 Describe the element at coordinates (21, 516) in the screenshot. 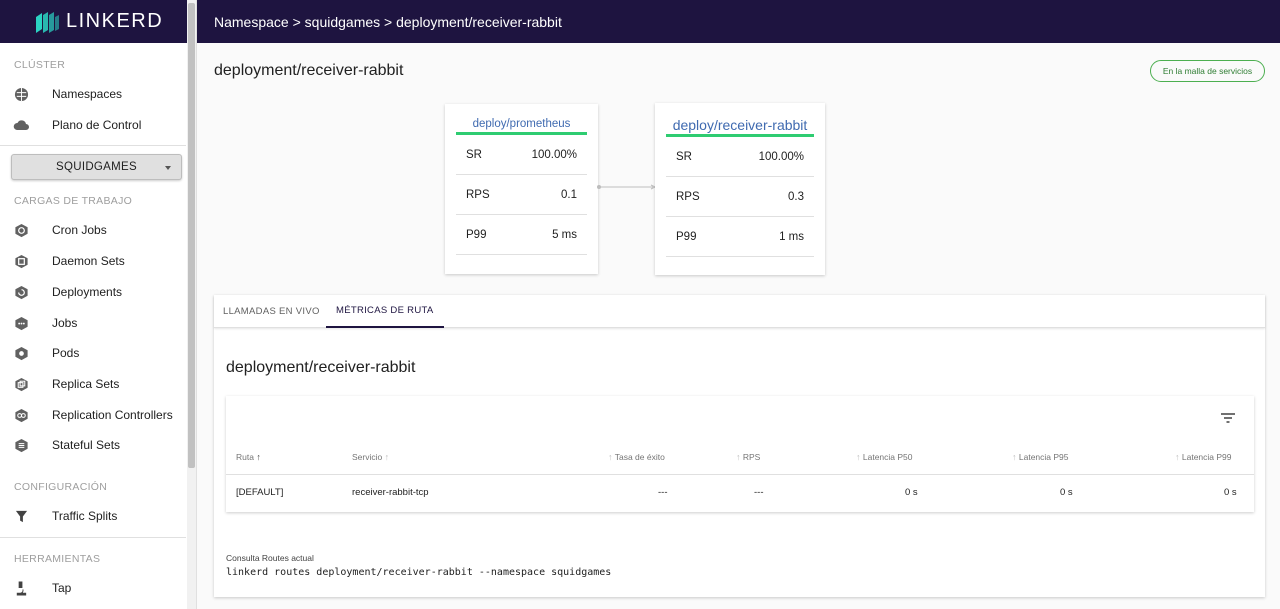

I see `filter-icon` at that location.